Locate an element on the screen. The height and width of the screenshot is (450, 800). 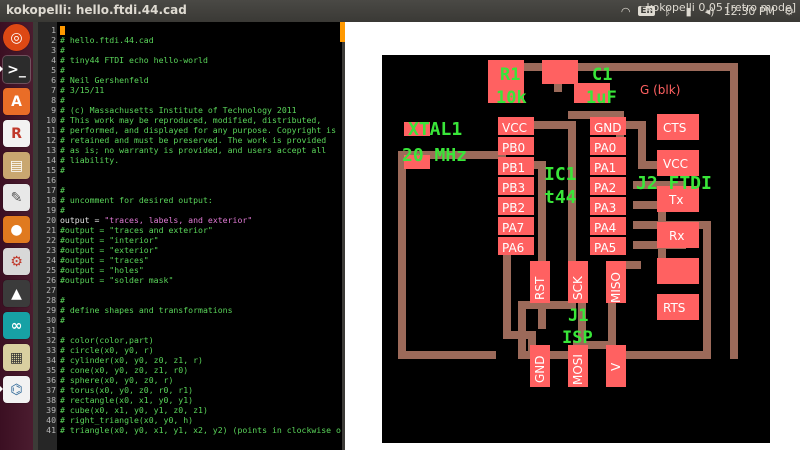
code-line: #output = "solder mask" is located at coordinates (116, 280).